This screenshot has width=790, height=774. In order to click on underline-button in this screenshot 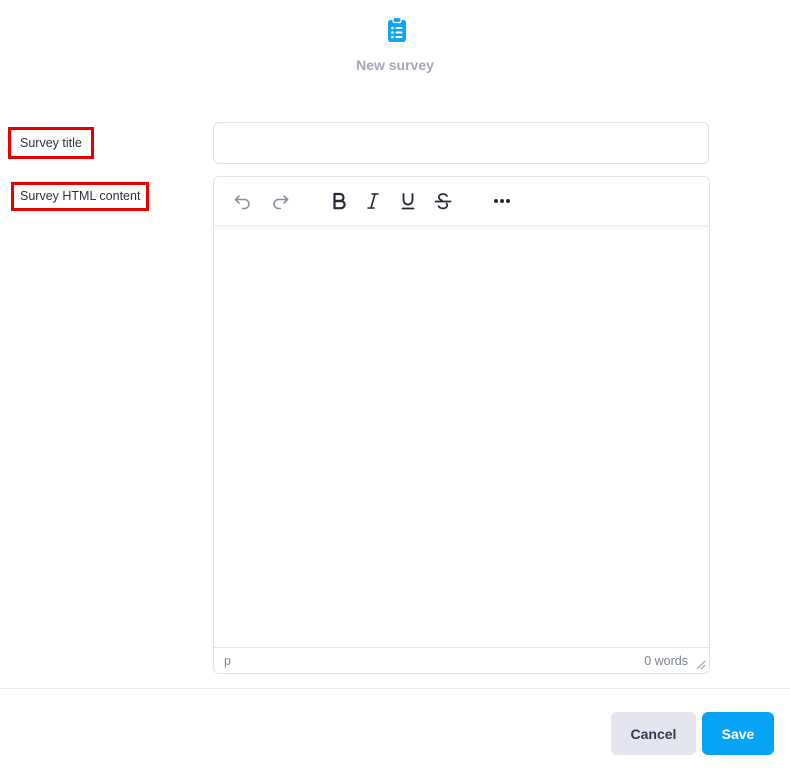, I will do `click(408, 201)`.